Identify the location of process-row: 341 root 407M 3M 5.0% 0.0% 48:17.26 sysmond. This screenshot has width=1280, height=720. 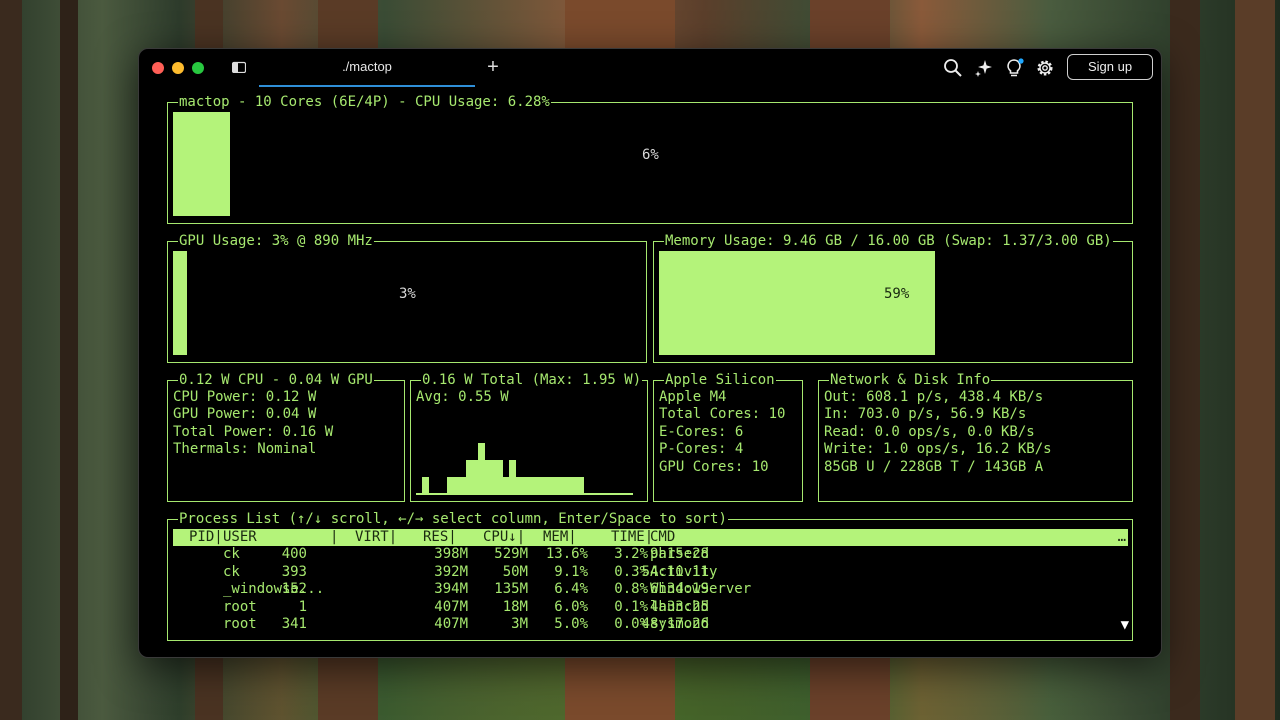
(650, 624).